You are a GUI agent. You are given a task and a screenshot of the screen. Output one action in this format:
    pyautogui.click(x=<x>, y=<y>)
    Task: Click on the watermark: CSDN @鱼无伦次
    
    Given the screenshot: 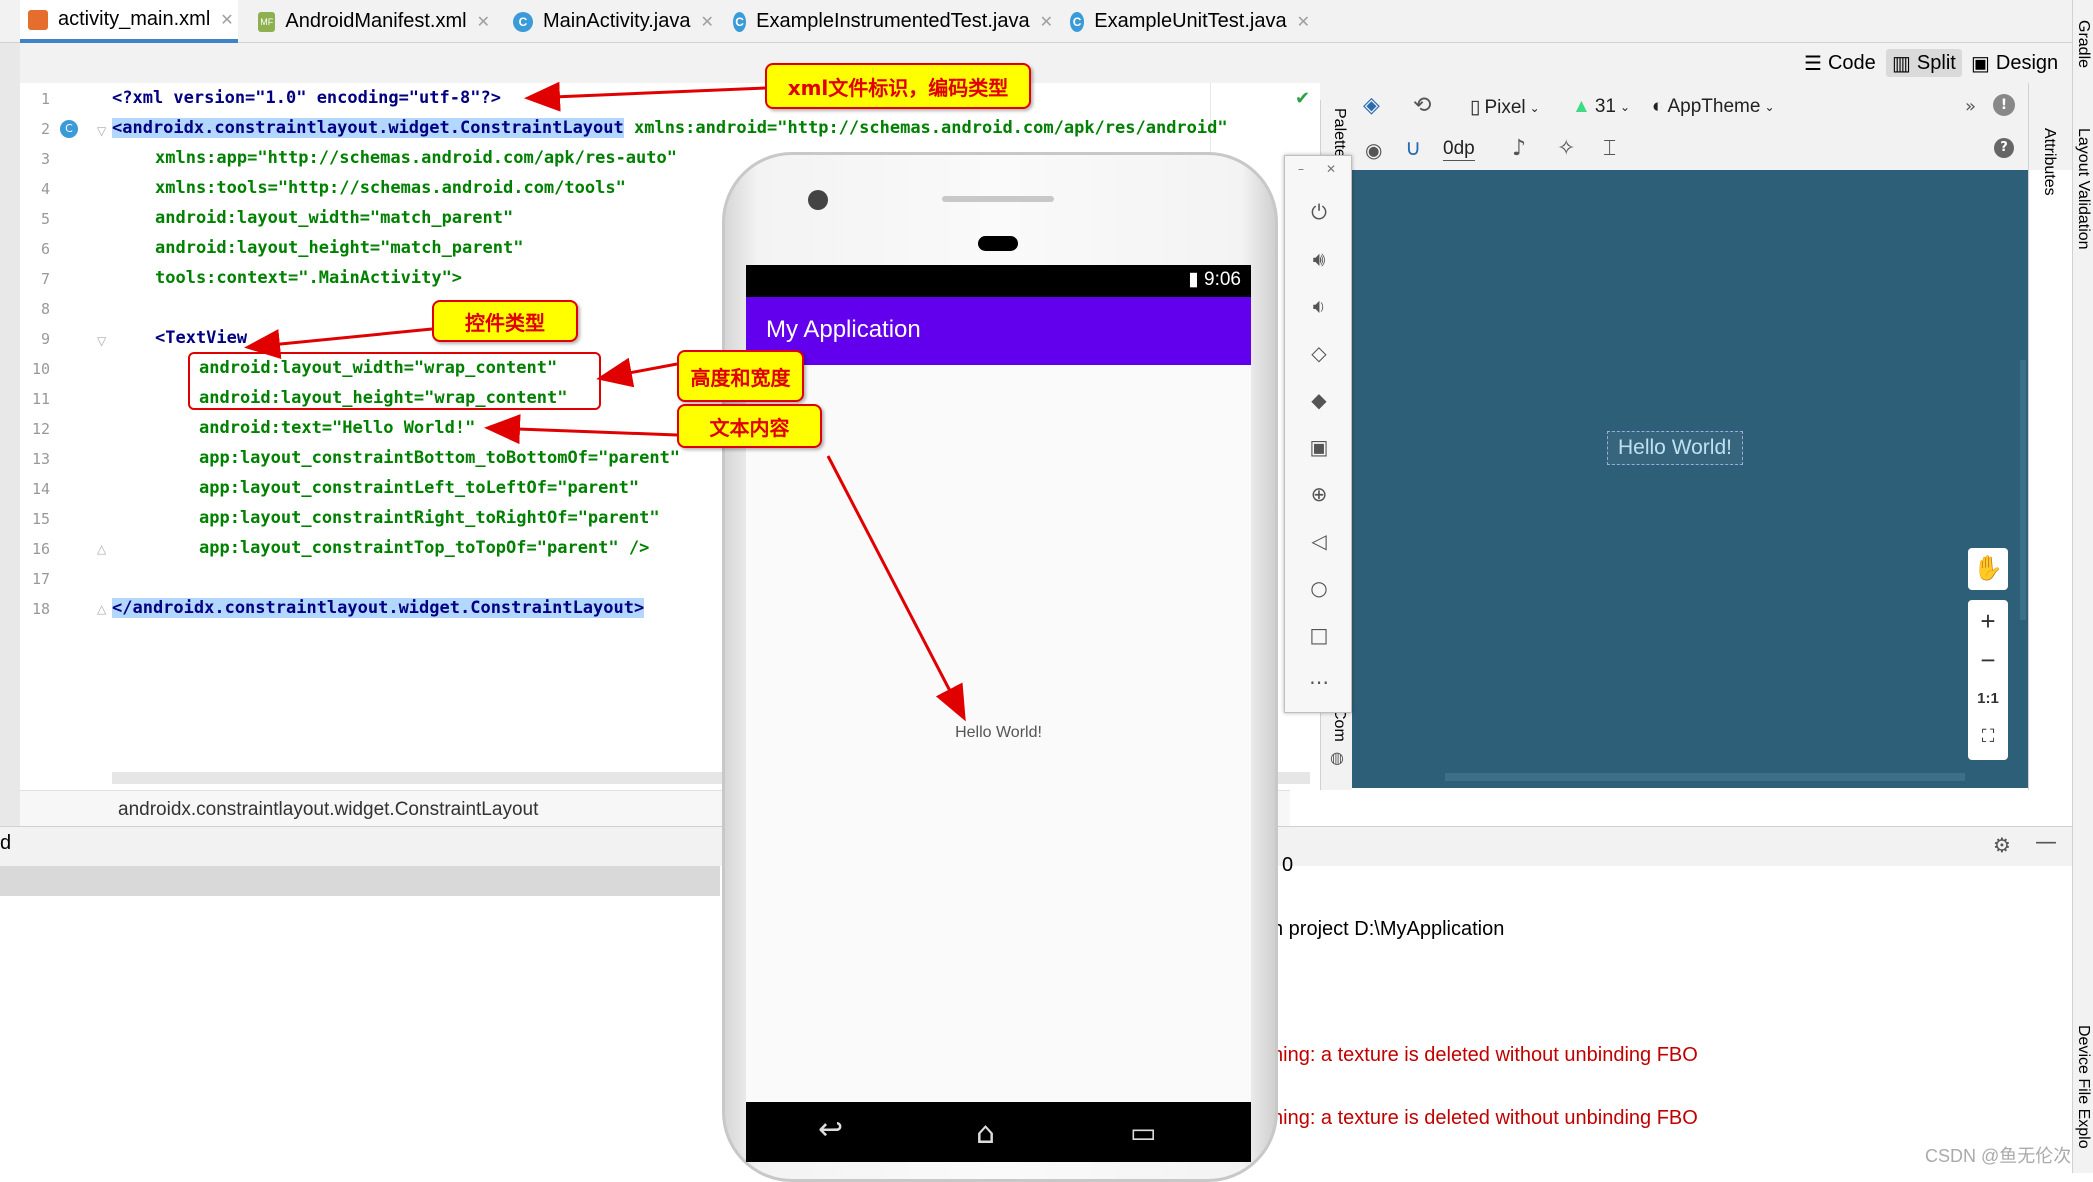 What is the action you would take?
    pyautogui.click(x=1998, y=1156)
    